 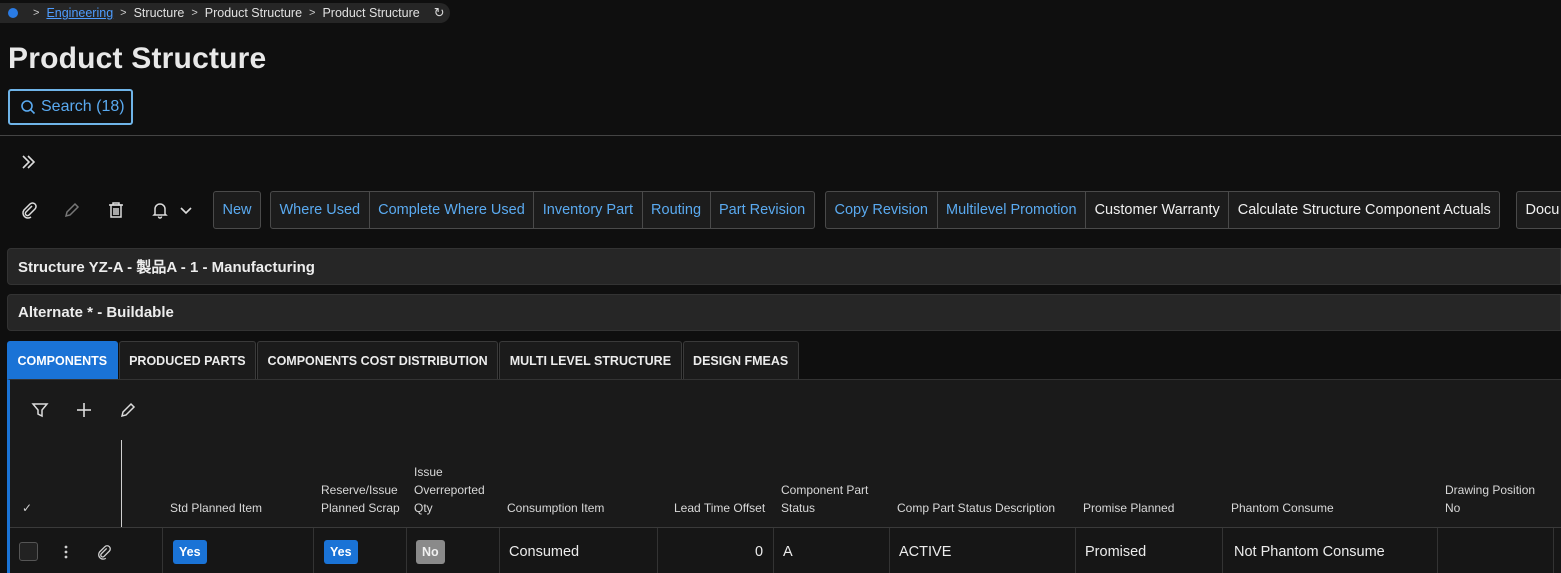 What do you see at coordinates (371, 13) in the screenshot?
I see `breadcrumb-current: Product Structure` at bounding box center [371, 13].